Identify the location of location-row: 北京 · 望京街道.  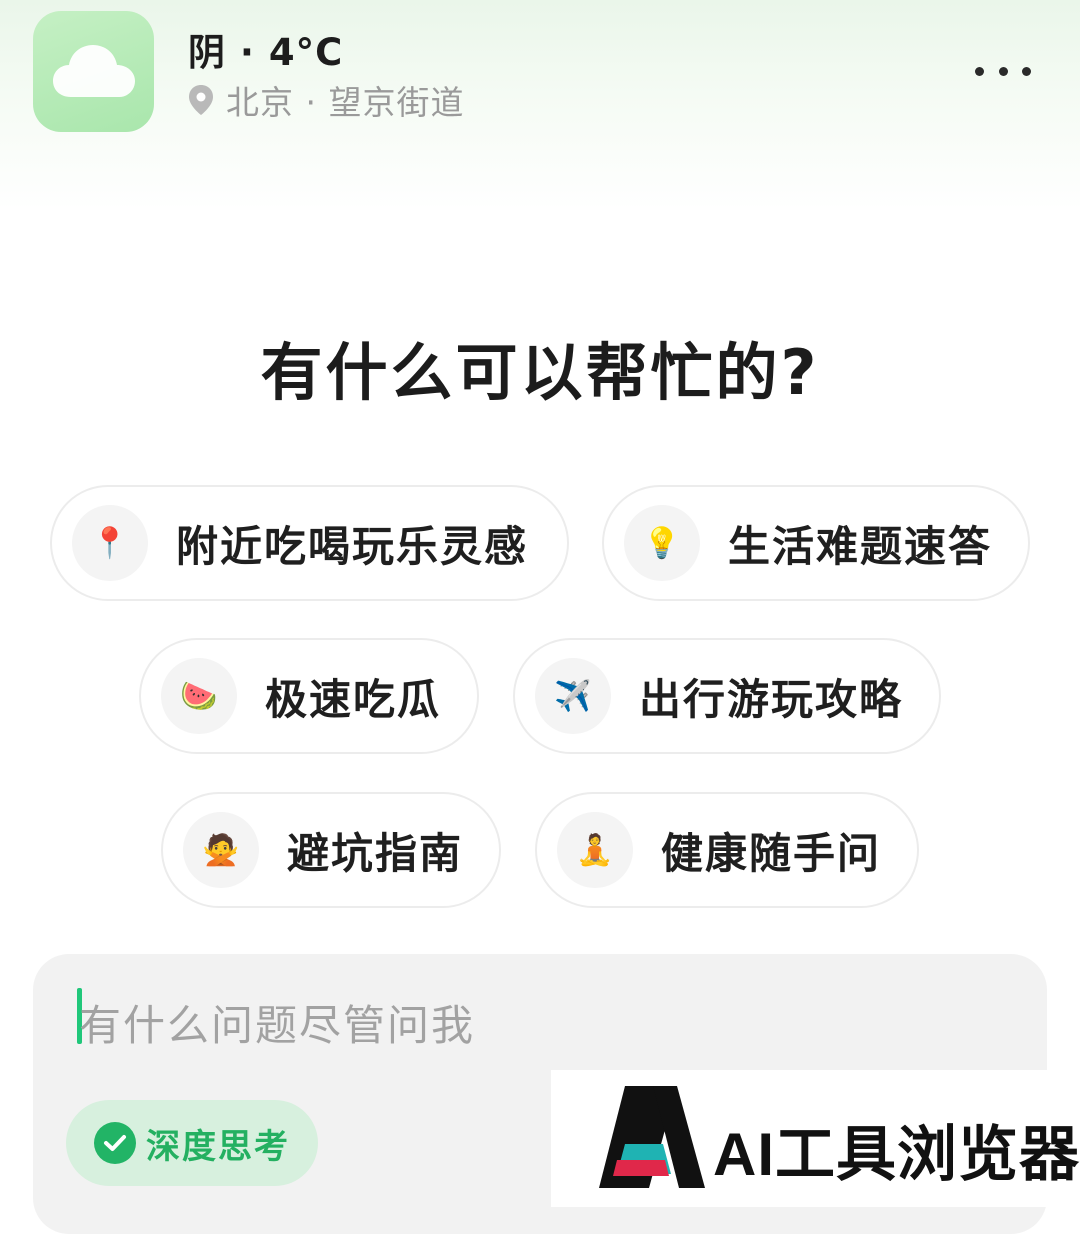
(326, 100).